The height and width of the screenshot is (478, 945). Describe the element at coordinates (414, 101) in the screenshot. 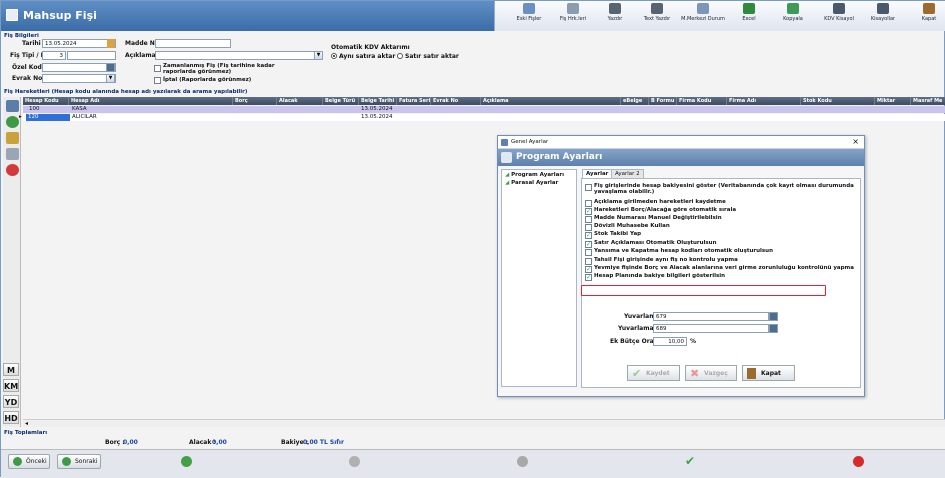

I see `column-header: Fatura Seri` at that location.